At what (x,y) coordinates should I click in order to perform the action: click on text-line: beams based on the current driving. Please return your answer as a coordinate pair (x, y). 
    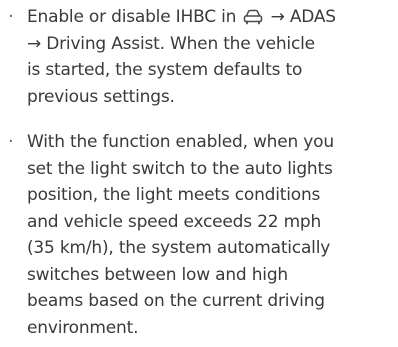
    Looking at the image, I should click on (176, 301).